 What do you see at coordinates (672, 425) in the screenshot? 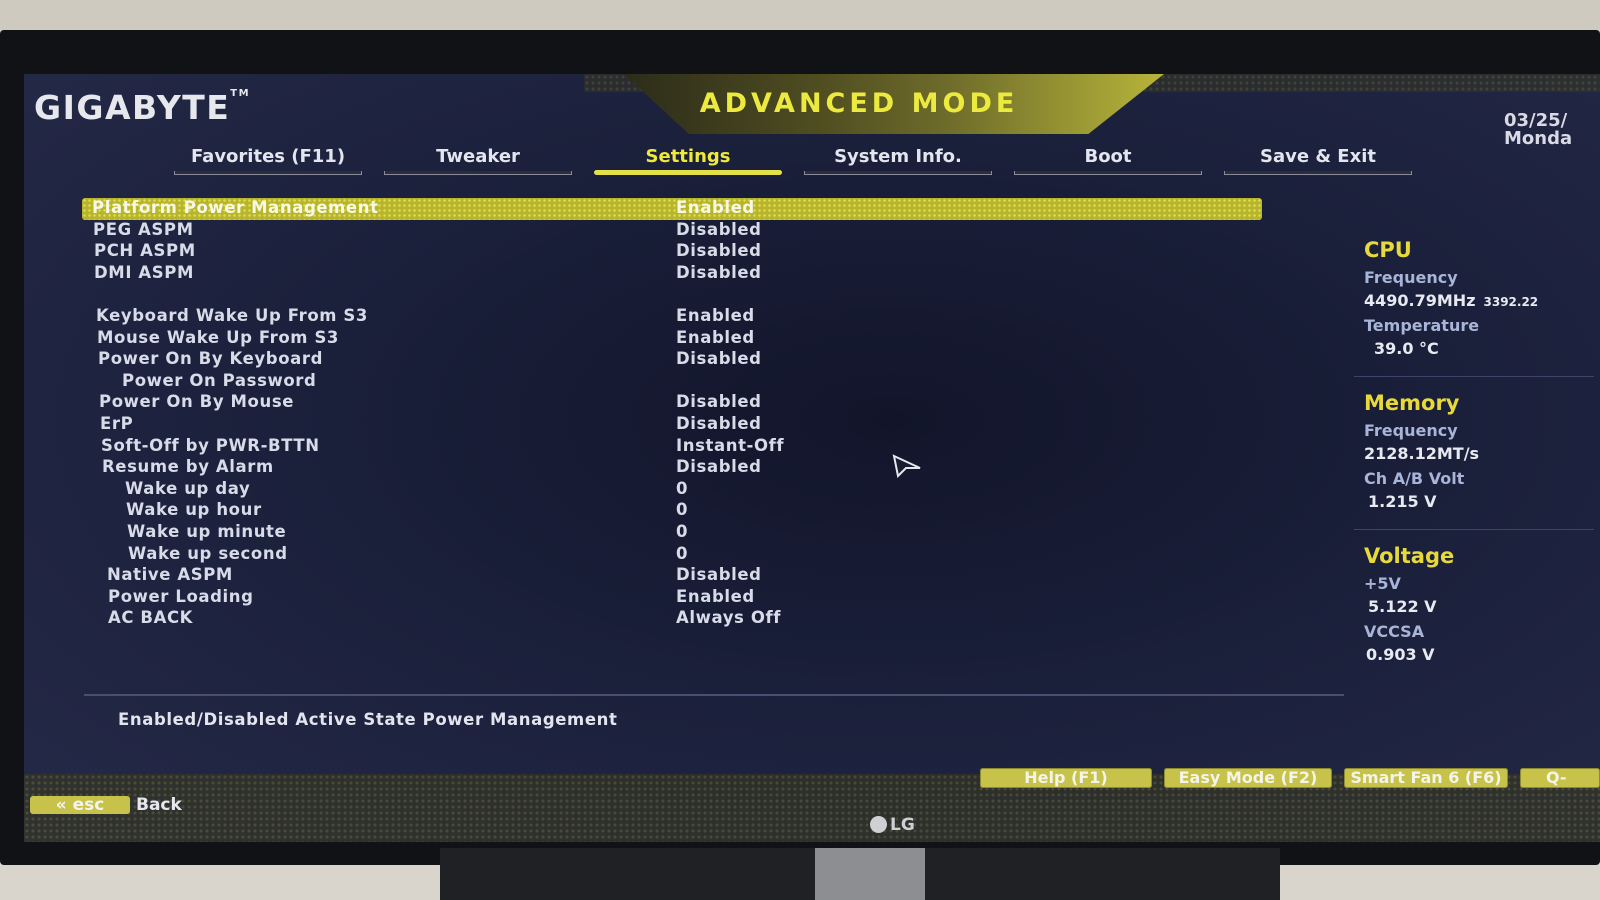
I see `setting-row-erp: ErP Disabled` at bounding box center [672, 425].